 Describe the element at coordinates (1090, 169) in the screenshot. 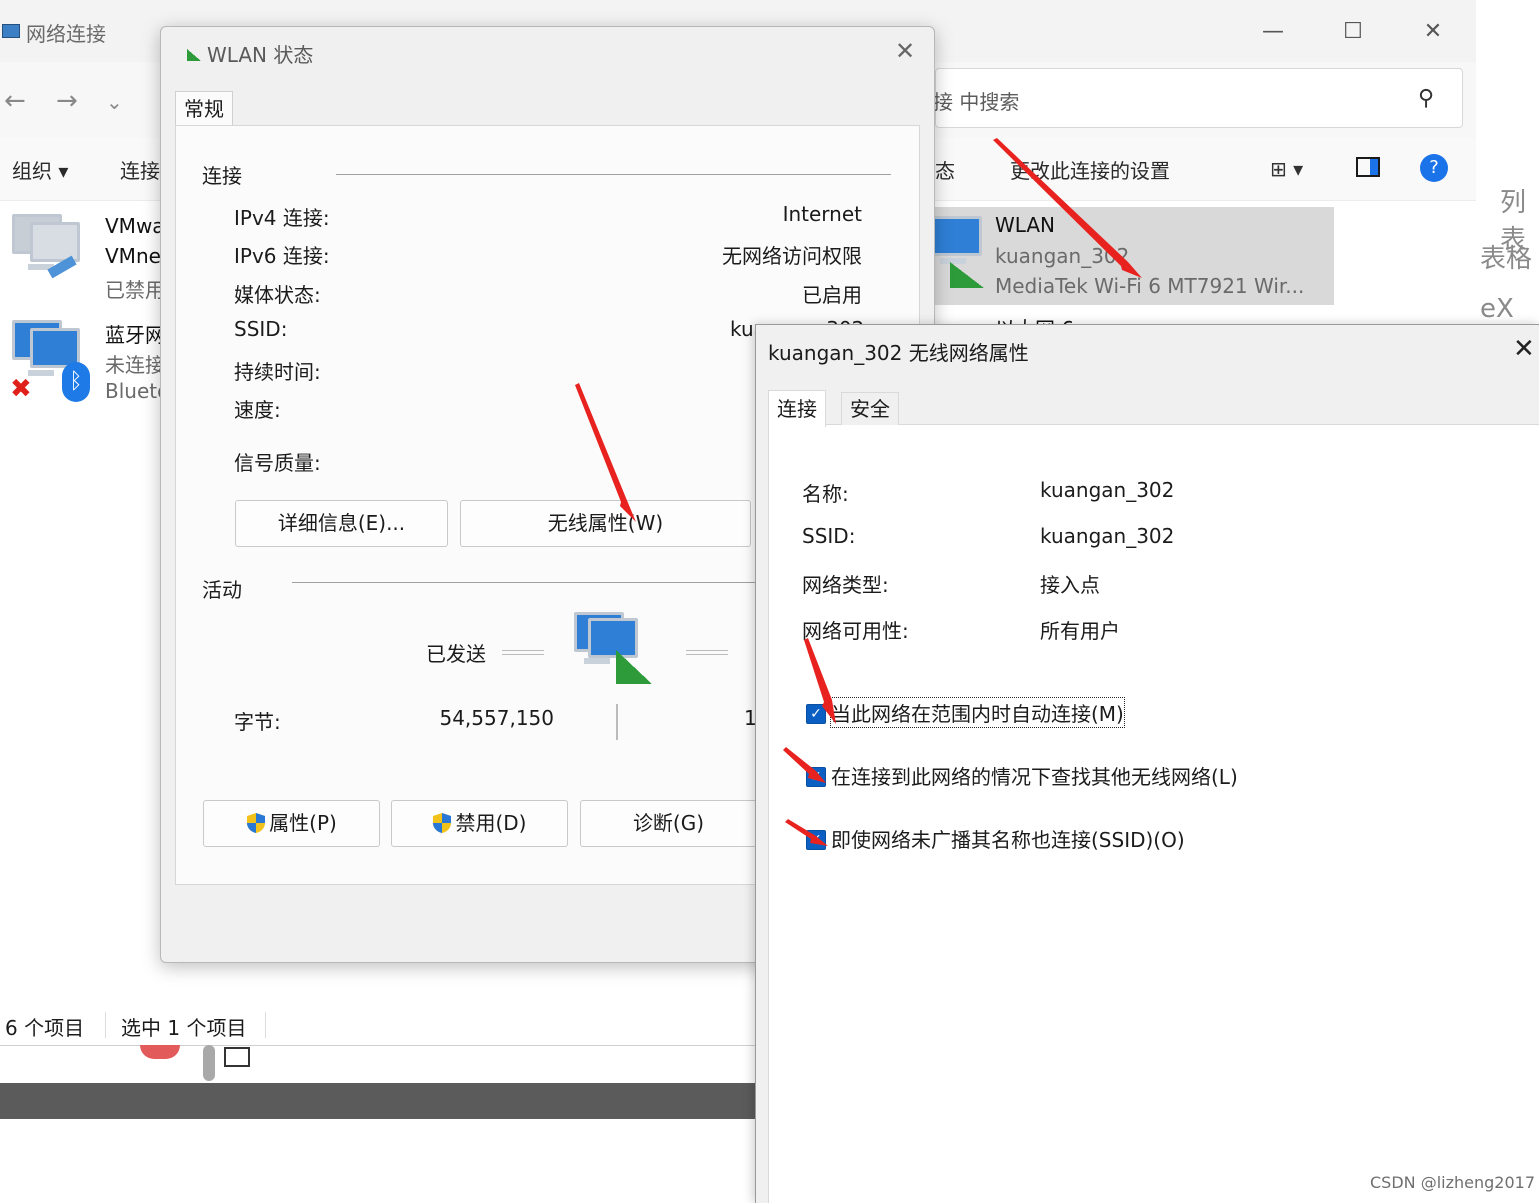

I see `change-settings-button: 更改此连接的设置` at that location.